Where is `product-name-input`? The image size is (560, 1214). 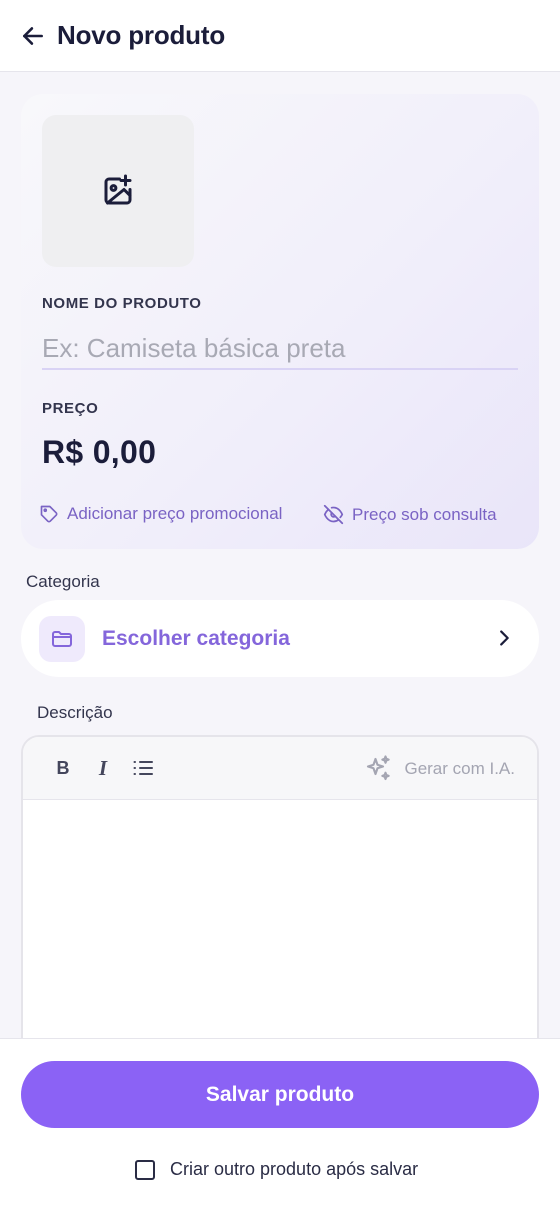
product-name-input is located at coordinates (280, 349).